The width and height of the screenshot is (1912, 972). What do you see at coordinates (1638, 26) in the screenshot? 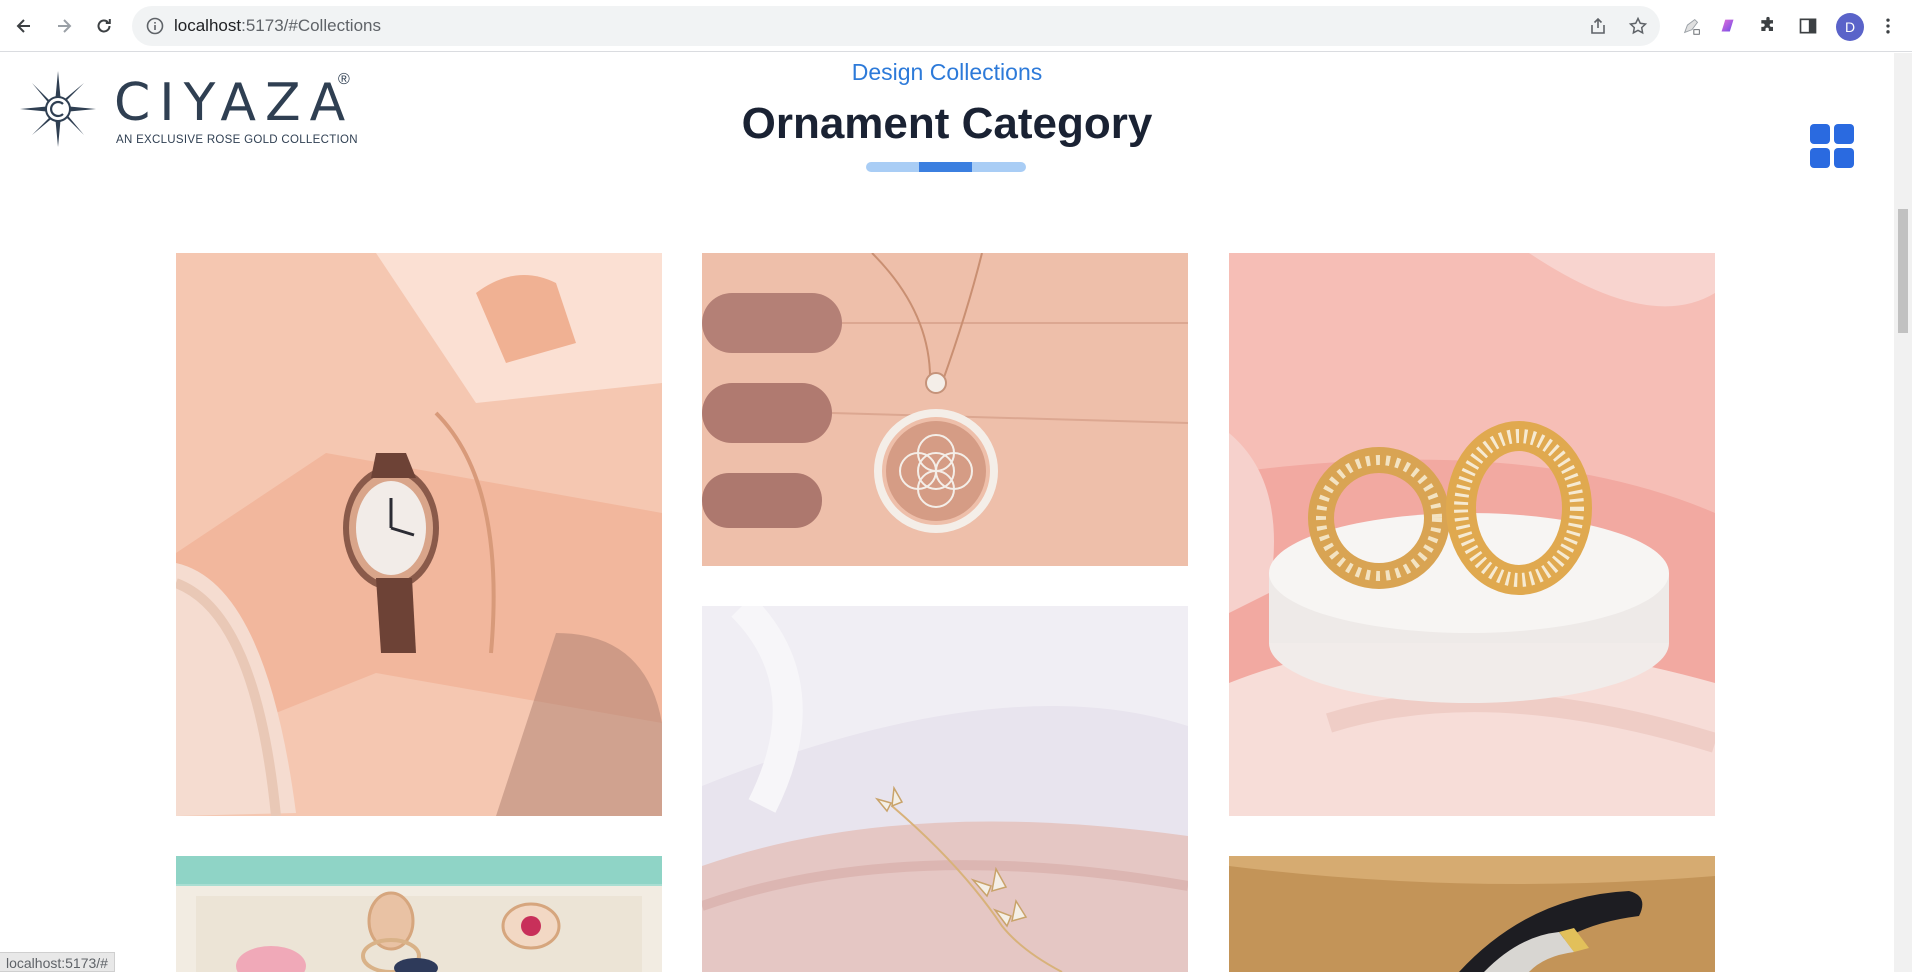
I see `bookmark-star-icon` at bounding box center [1638, 26].